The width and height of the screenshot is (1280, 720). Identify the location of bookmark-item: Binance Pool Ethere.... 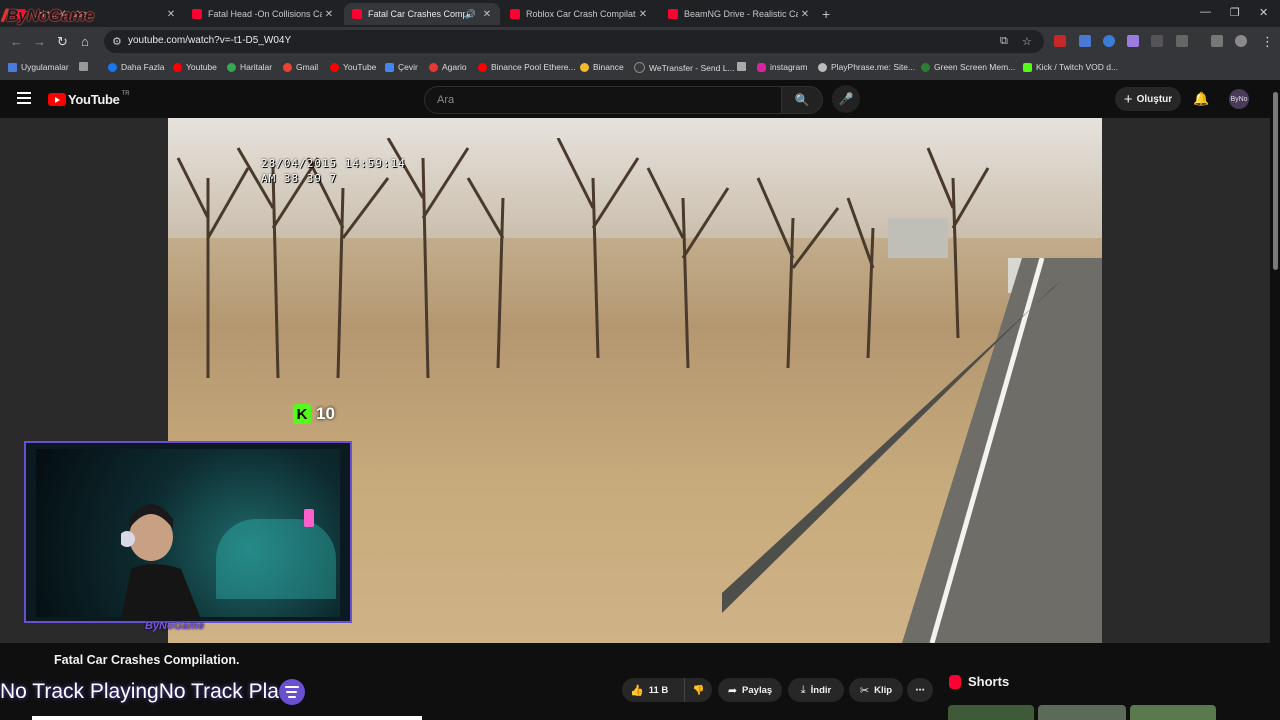
(527, 67).